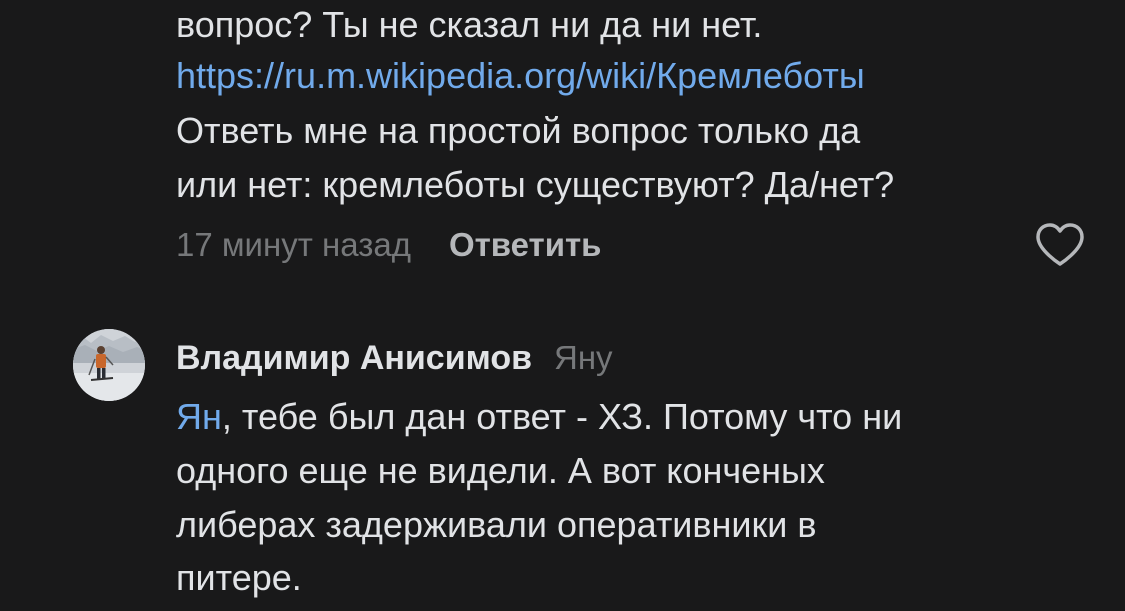  I want to click on user-avatar-photo, so click(109, 365).